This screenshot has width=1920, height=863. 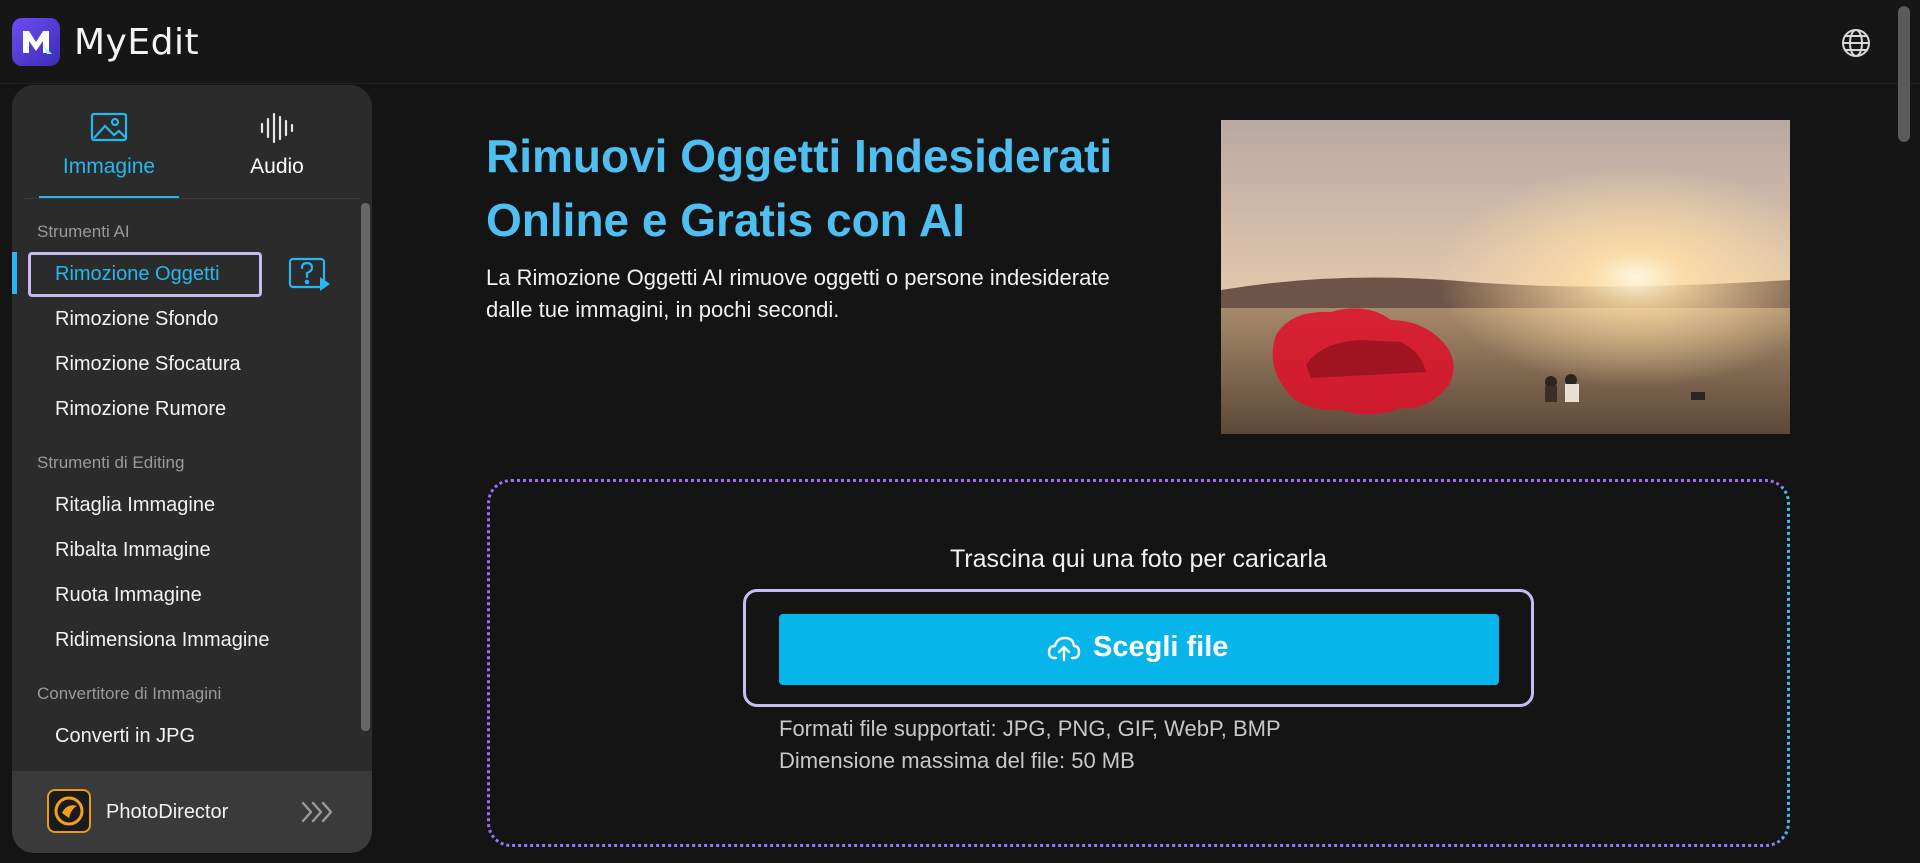 I want to click on sidebar-item-rimozione-rumore: Rimozione Rumore, so click(x=140, y=409).